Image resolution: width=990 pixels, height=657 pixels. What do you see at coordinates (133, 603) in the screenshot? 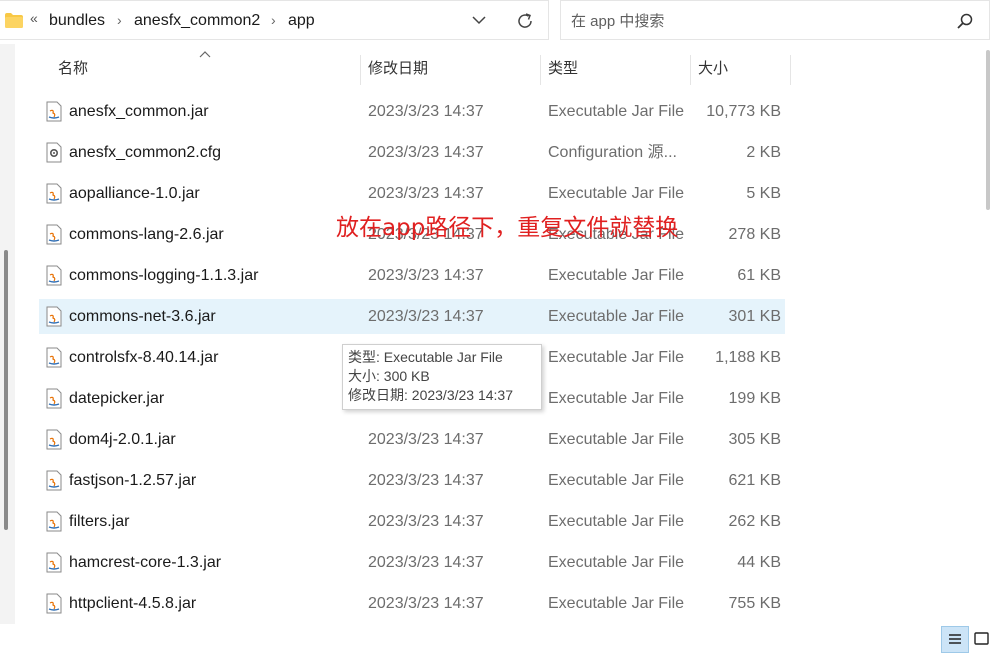
I see `file-name: httpclient-4.5.8.jar` at bounding box center [133, 603].